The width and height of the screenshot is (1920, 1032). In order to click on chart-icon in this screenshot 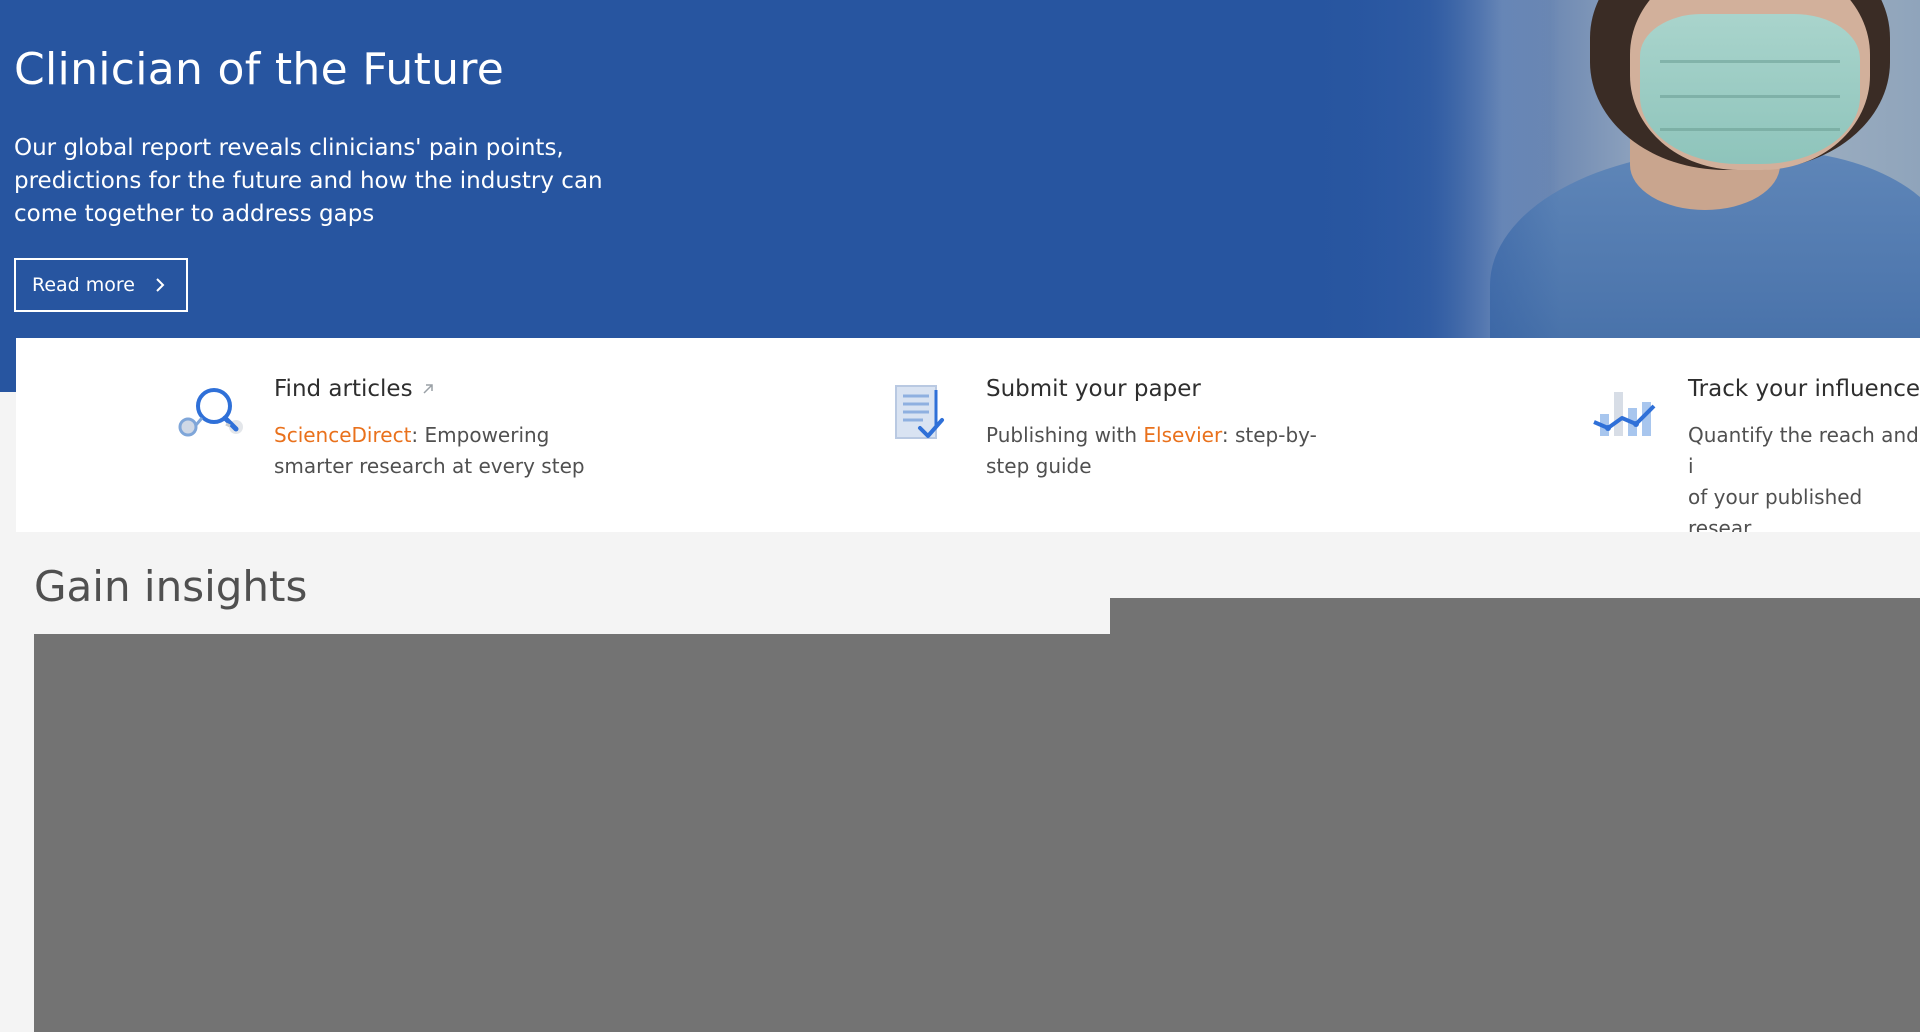, I will do `click(1624, 414)`.